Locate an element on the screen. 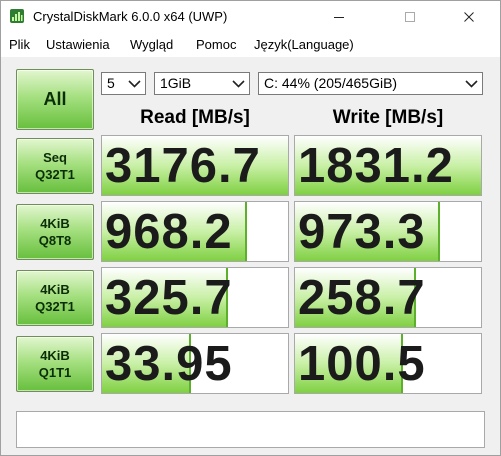 This screenshot has width=501, height=456. menu-jezyk: Język(Language) is located at coordinates (304, 44).